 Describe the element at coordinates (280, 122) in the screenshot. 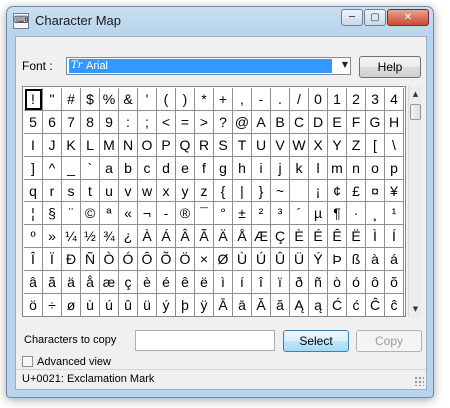

I see `character-cell: B` at that location.